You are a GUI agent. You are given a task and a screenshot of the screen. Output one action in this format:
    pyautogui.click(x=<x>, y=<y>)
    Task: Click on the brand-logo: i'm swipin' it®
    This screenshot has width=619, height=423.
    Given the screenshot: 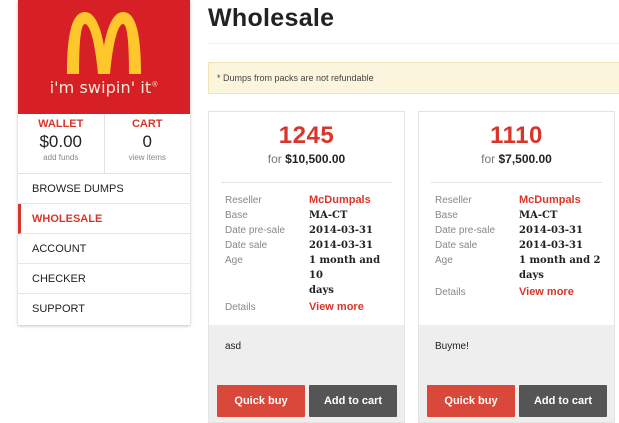 What is the action you would take?
    pyautogui.click(x=104, y=57)
    